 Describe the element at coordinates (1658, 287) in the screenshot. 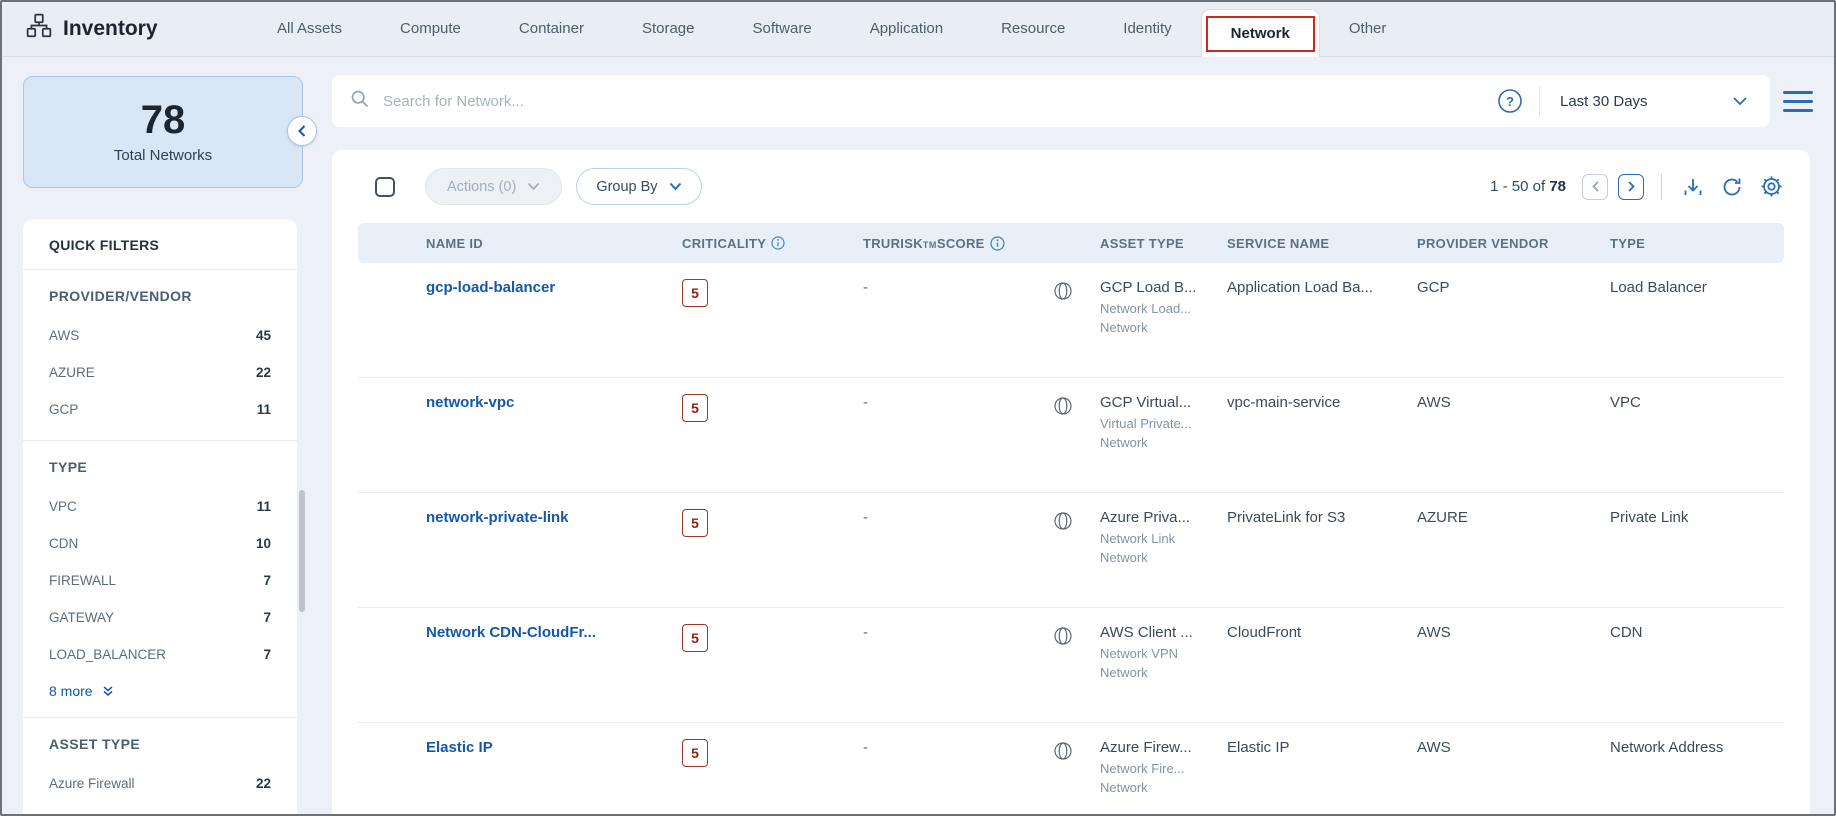

I see `type-cell: Load Balancer` at that location.